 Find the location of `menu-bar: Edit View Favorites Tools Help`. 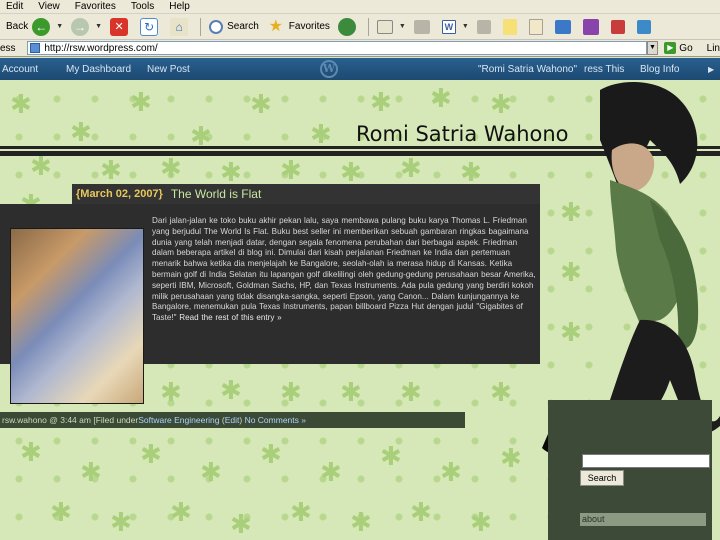

menu-bar: Edit View Favorites Tools Help is located at coordinates (360, 7).